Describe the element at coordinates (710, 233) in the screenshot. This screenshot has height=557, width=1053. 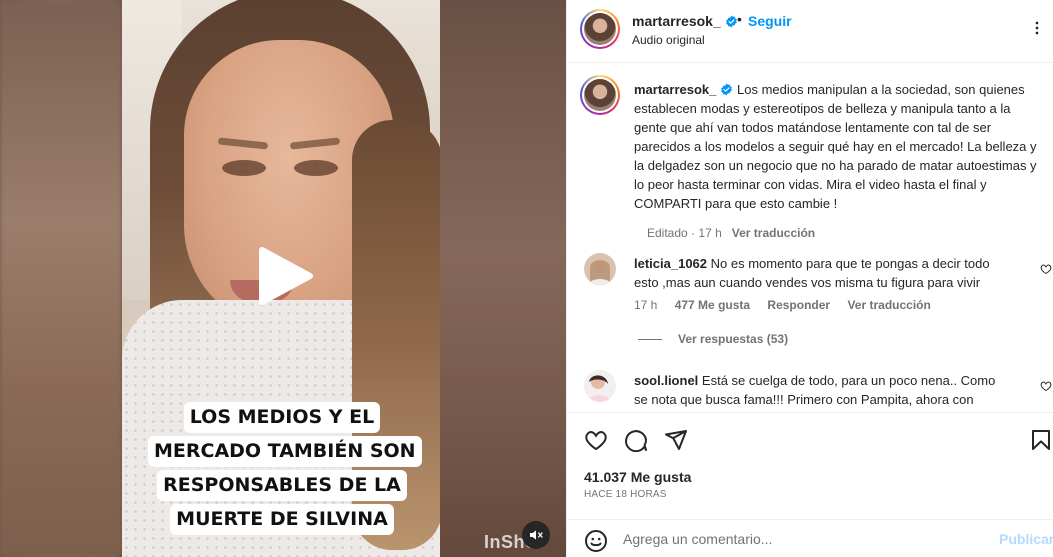
I see `caption-age: 17 h` at that location.